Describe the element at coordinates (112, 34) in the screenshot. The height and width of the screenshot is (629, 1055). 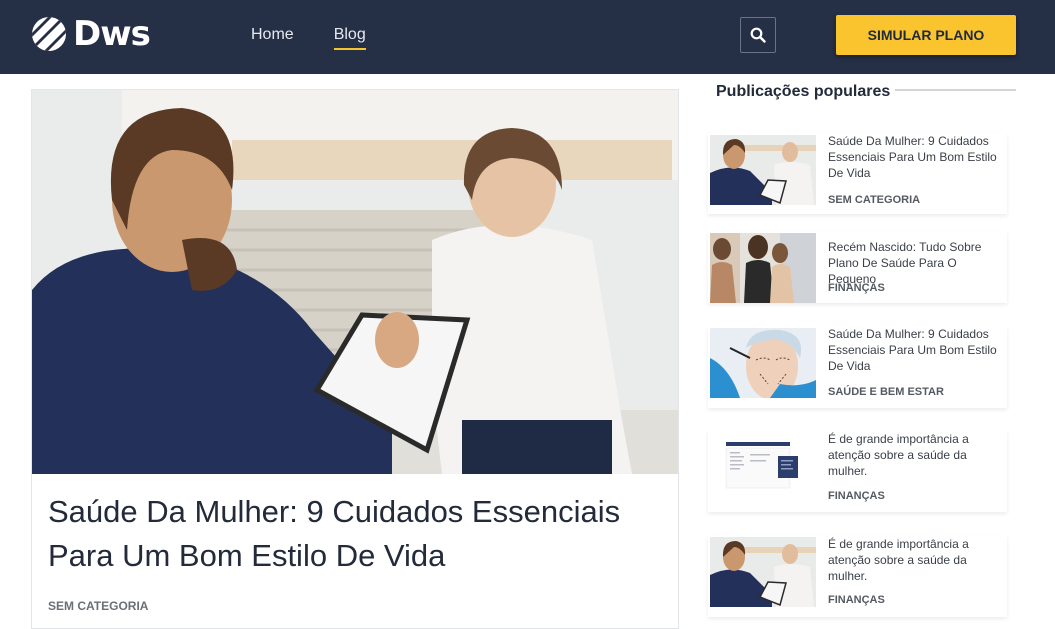
I see `logo-text: Dws` at that location.